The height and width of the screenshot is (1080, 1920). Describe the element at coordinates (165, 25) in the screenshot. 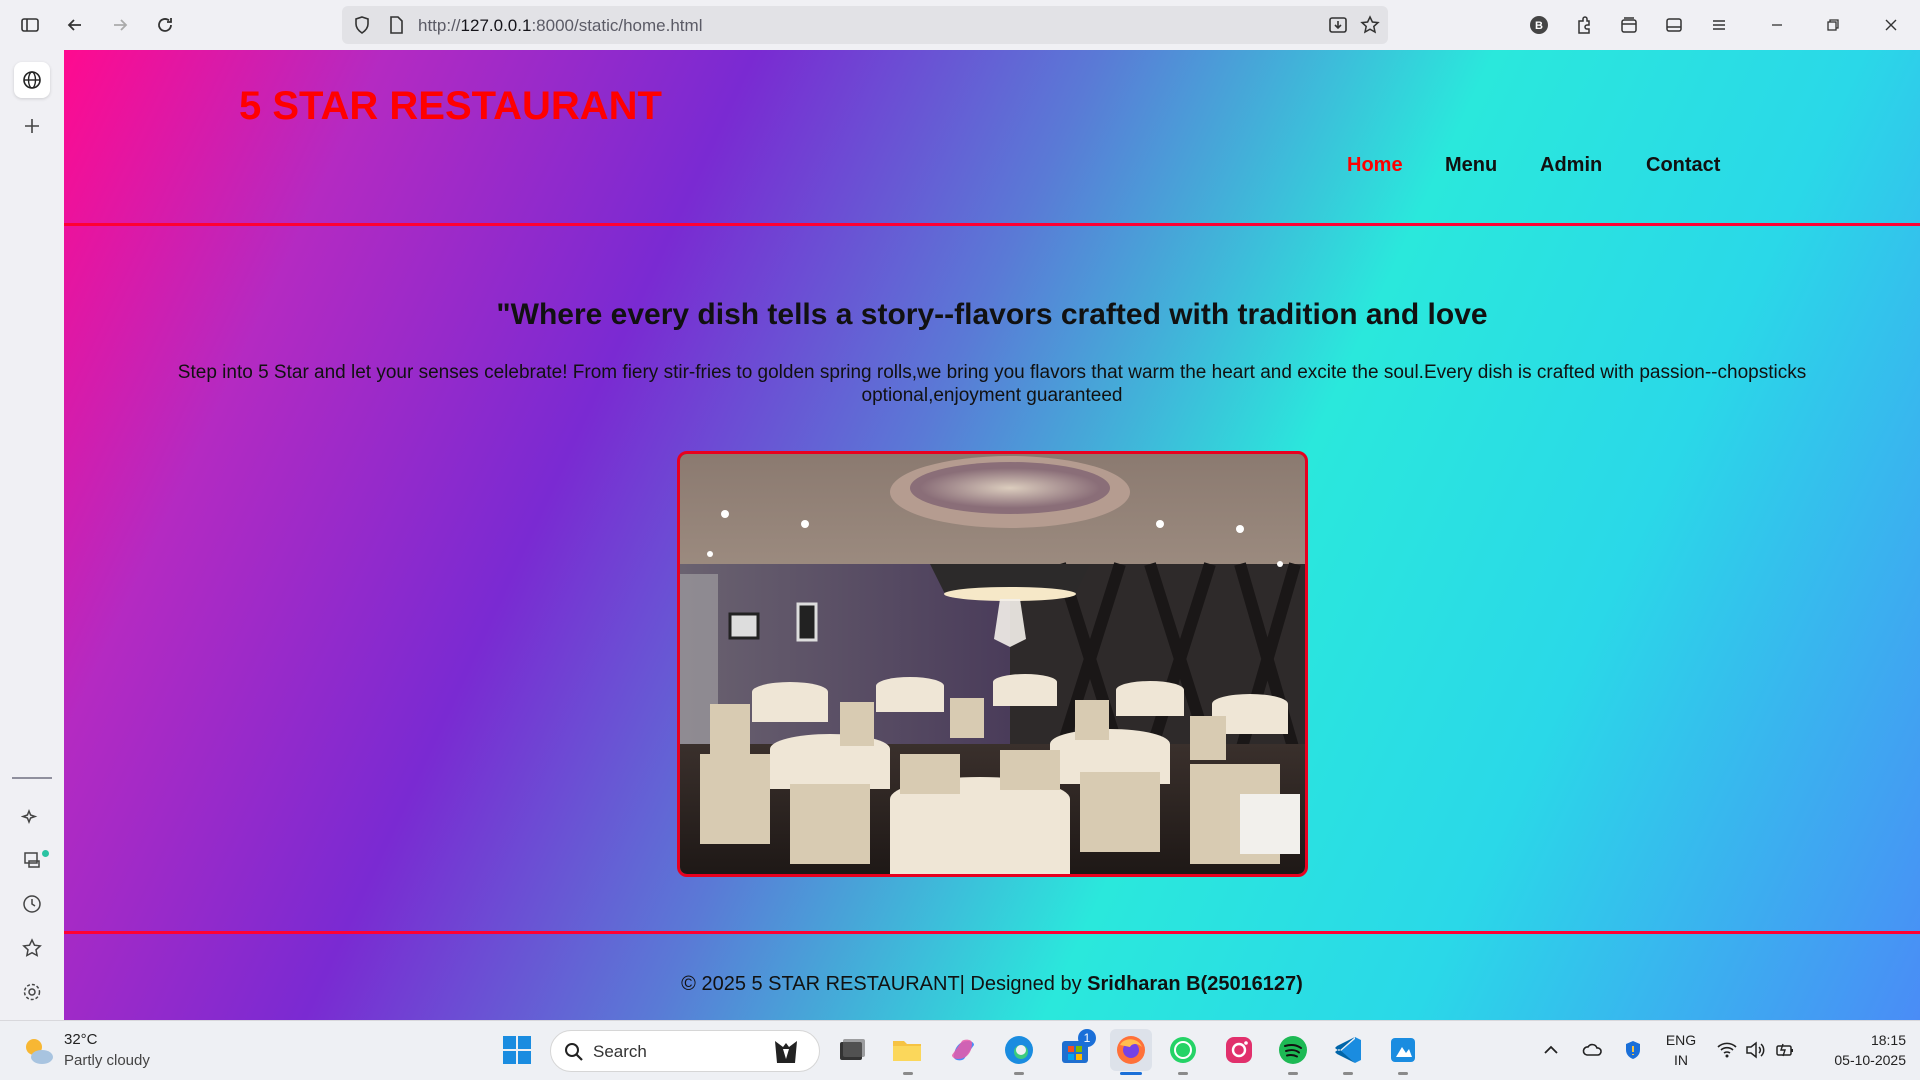

I see `reload-icon` at that location.